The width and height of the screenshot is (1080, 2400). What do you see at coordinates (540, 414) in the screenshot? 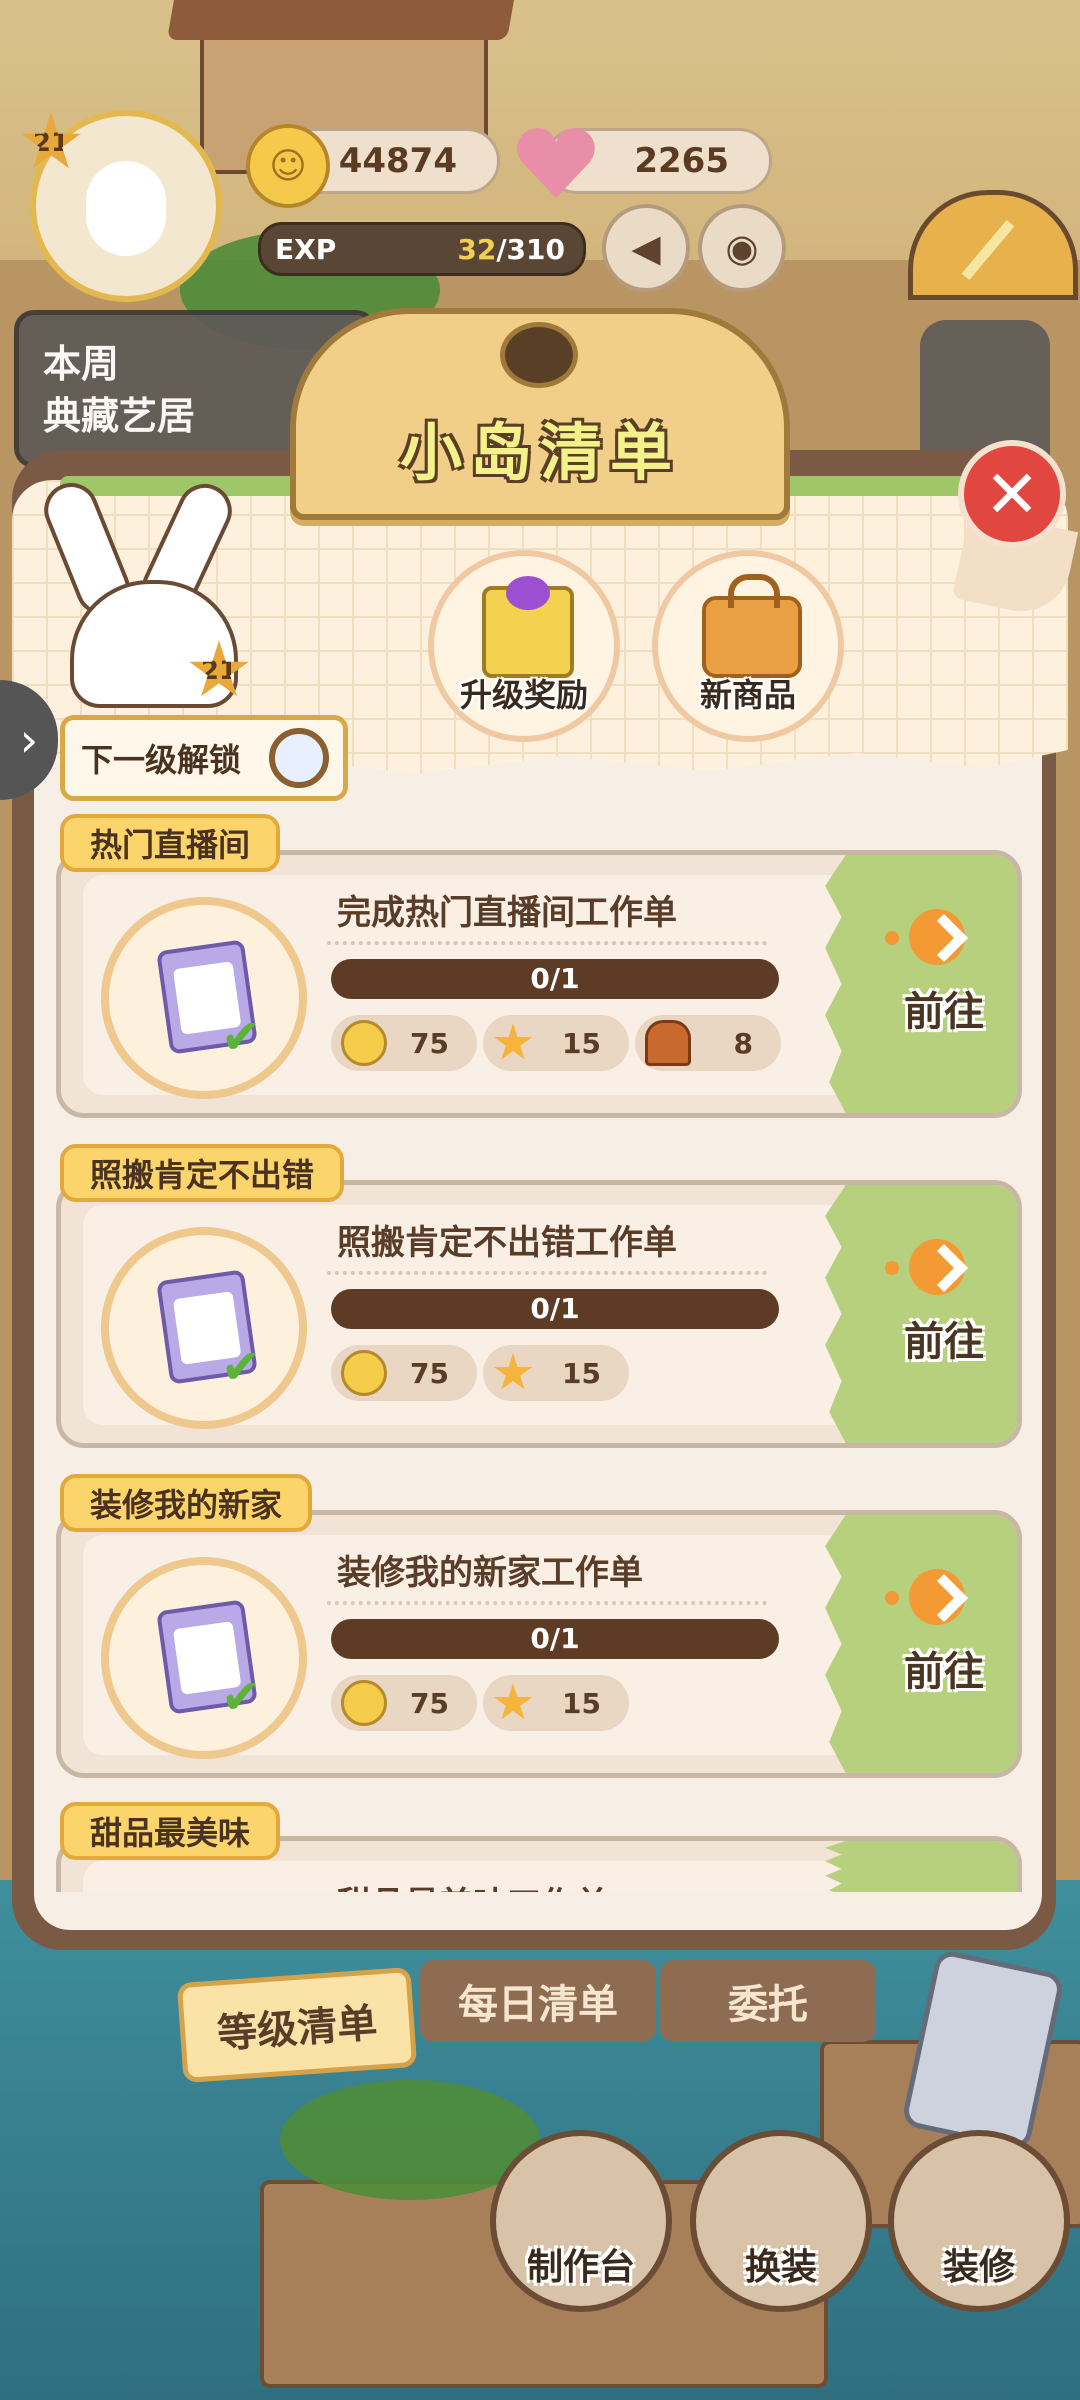
I see `modal-title-plaque: 小岛清单` at bounding box center [540, 414].